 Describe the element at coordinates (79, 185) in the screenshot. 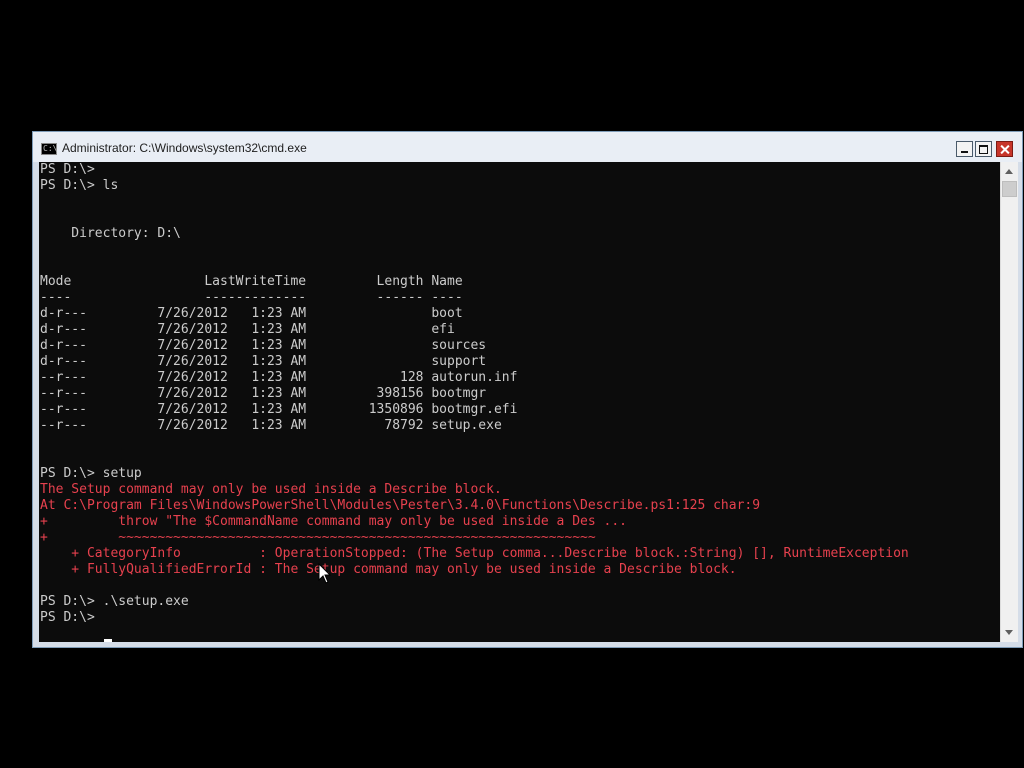

I see `console-line: PS D:\> ls` at that location.